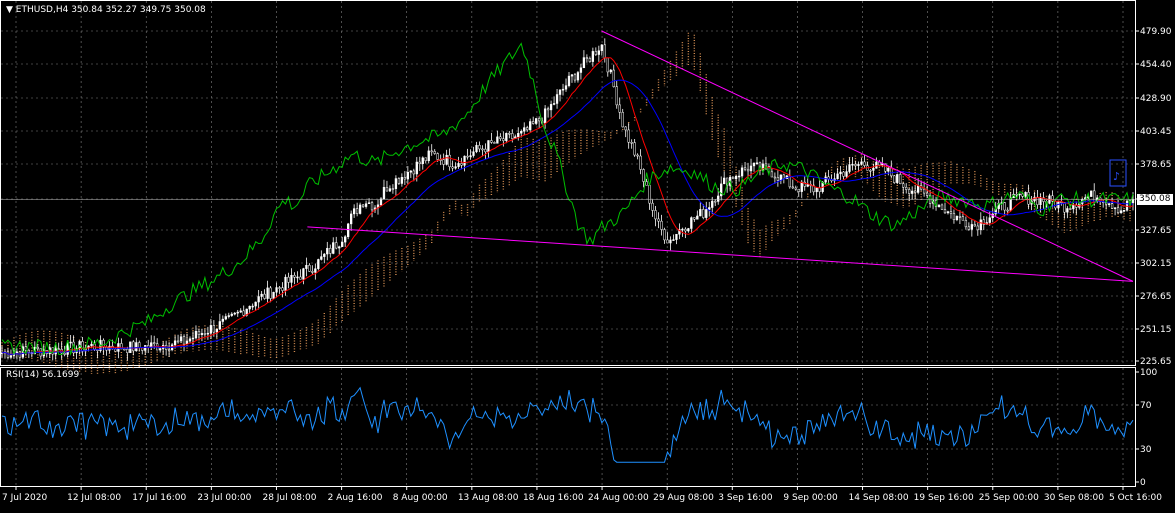 The height and width of the screenshot is (513, 1175). Describe the element at coordinates (1156, 297) in the screenshot. I see `y-tick-label: 276.65` at that location.